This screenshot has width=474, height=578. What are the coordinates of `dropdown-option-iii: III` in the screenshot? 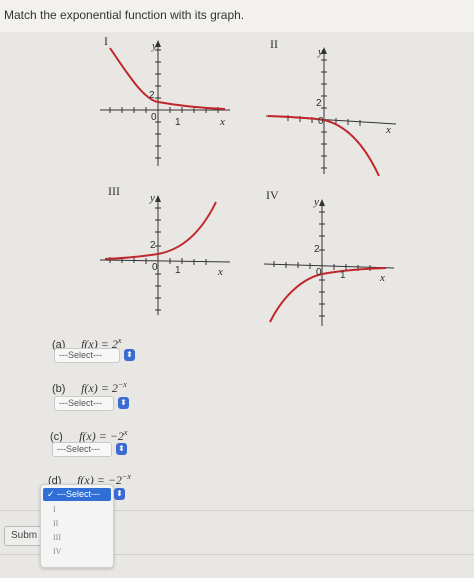 It's located at (57, 537).